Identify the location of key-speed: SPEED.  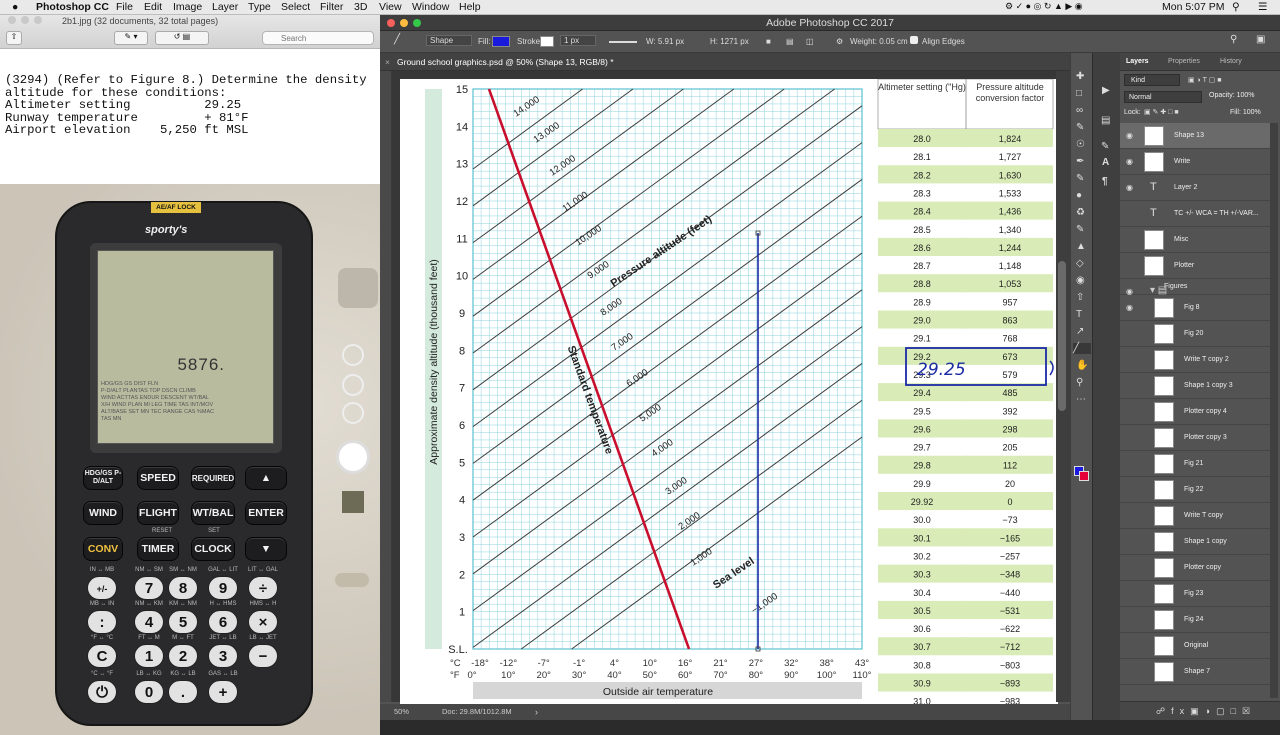
(158, 478).